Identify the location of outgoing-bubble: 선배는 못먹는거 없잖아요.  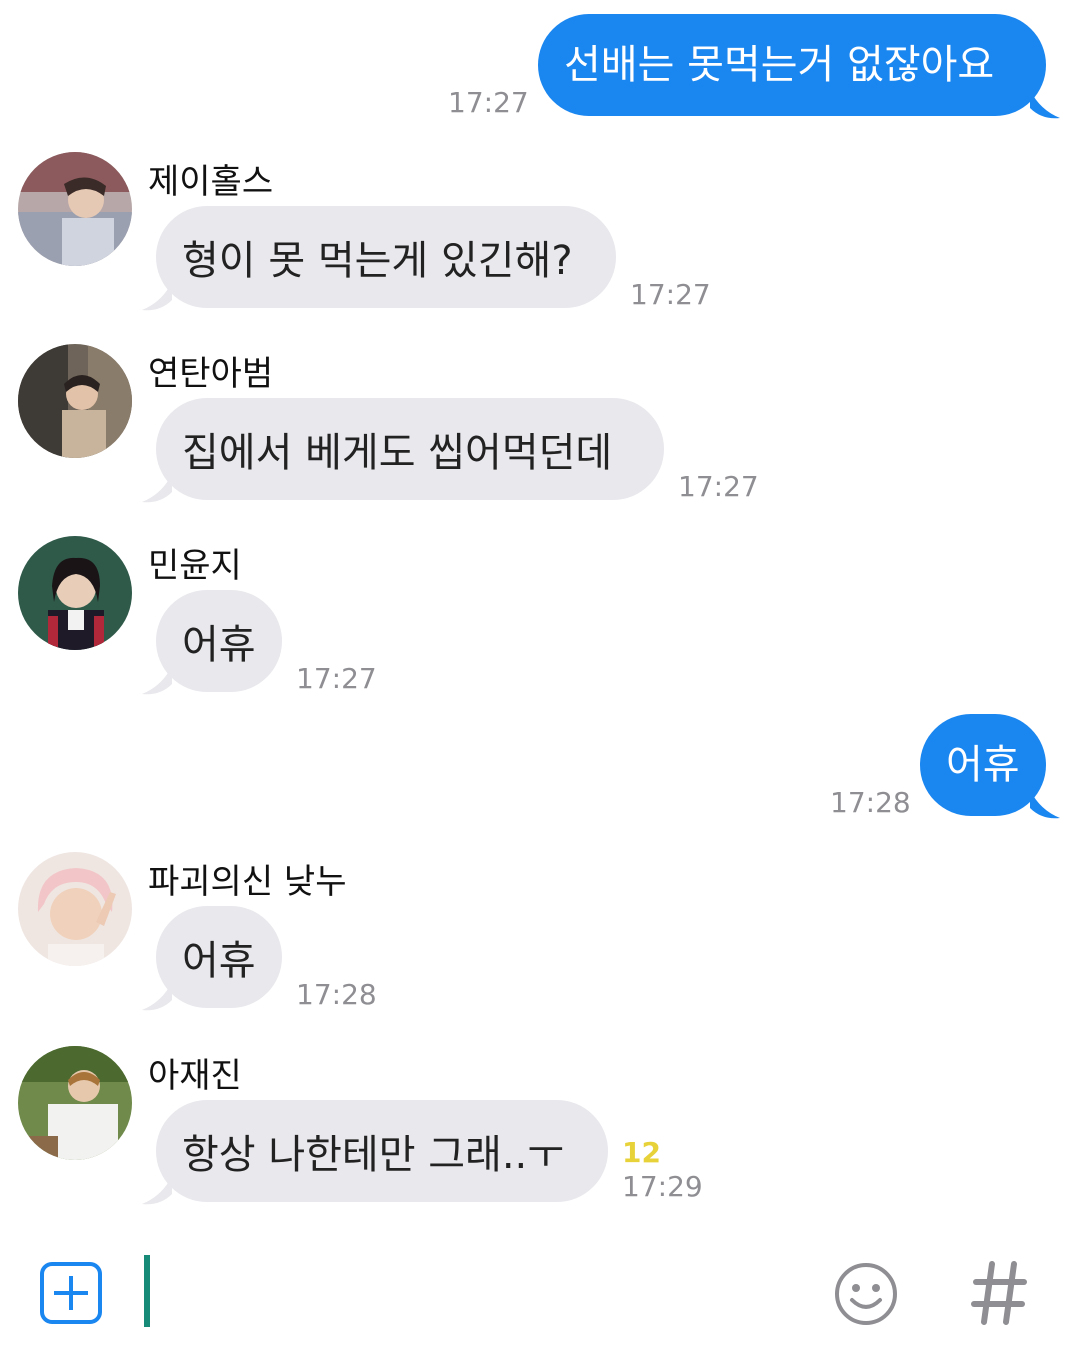
(792, 65).